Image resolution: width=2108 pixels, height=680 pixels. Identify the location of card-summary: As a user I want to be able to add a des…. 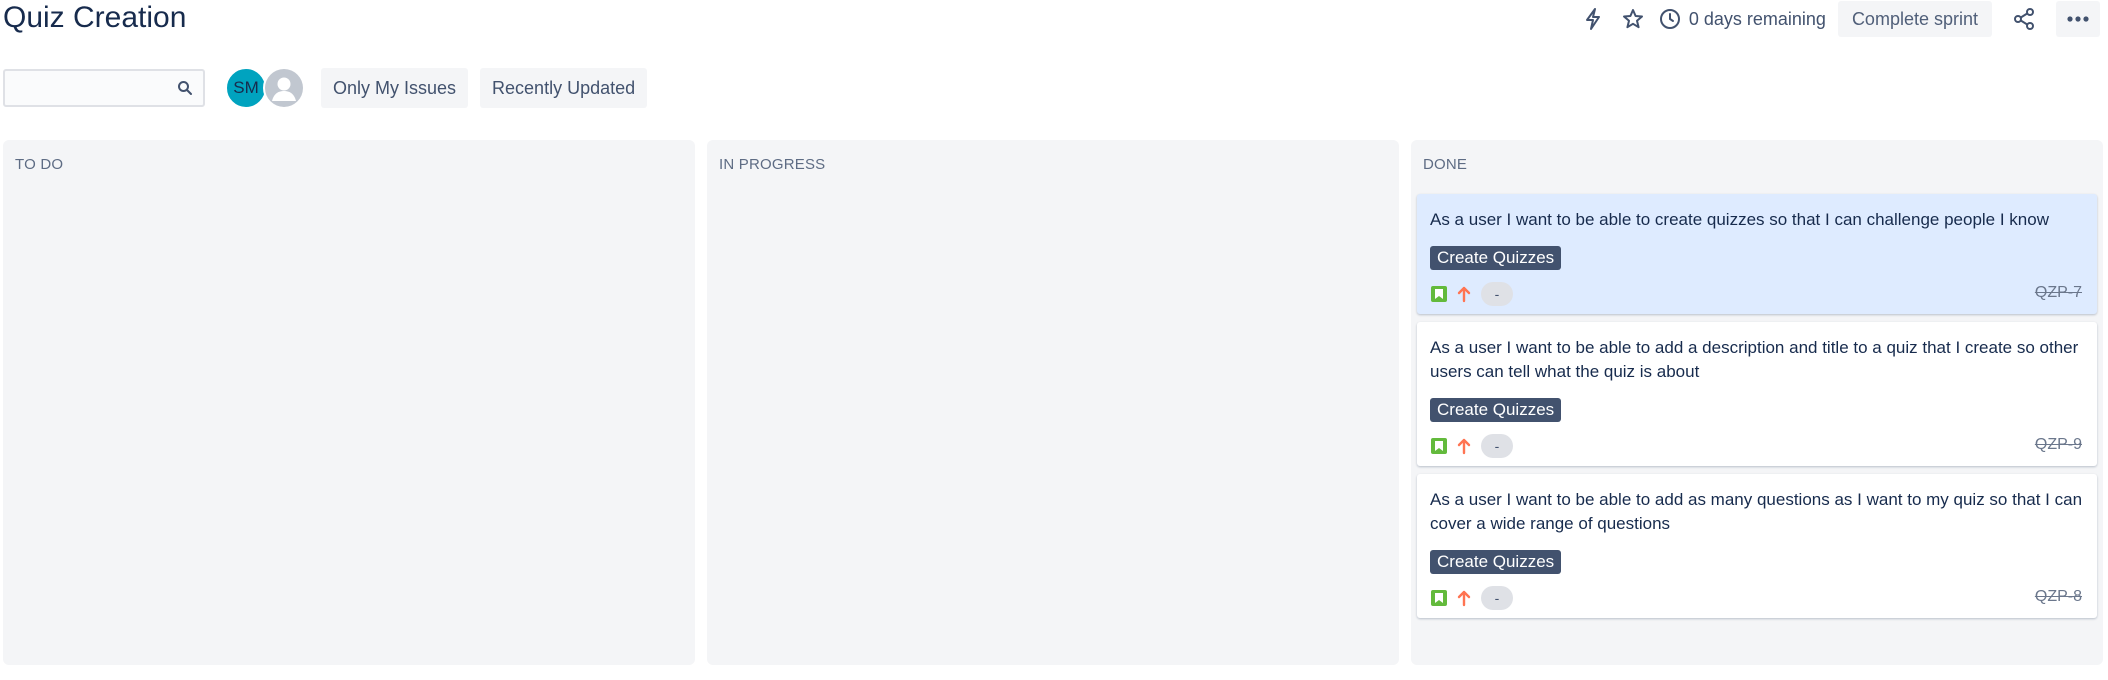
(1754, 359).